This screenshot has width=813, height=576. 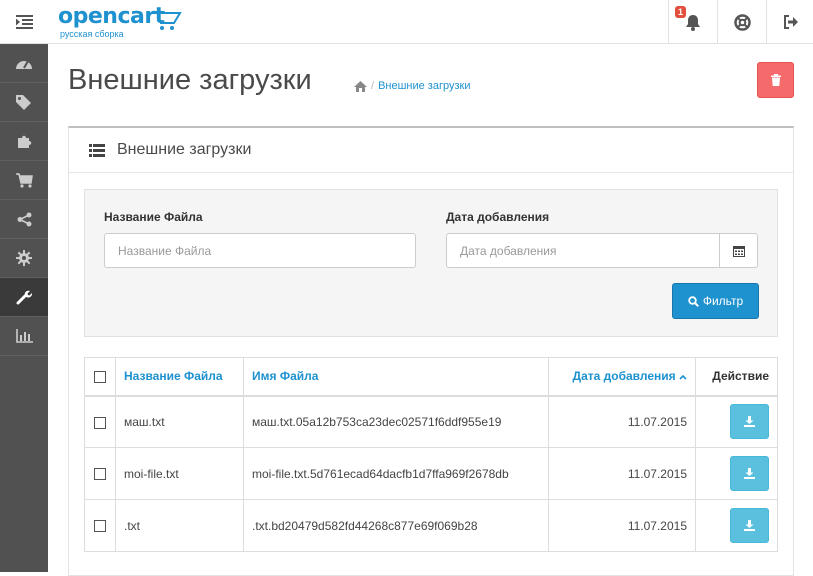 I want to click on sidebar-item-settings, so click(x=24, y=258).